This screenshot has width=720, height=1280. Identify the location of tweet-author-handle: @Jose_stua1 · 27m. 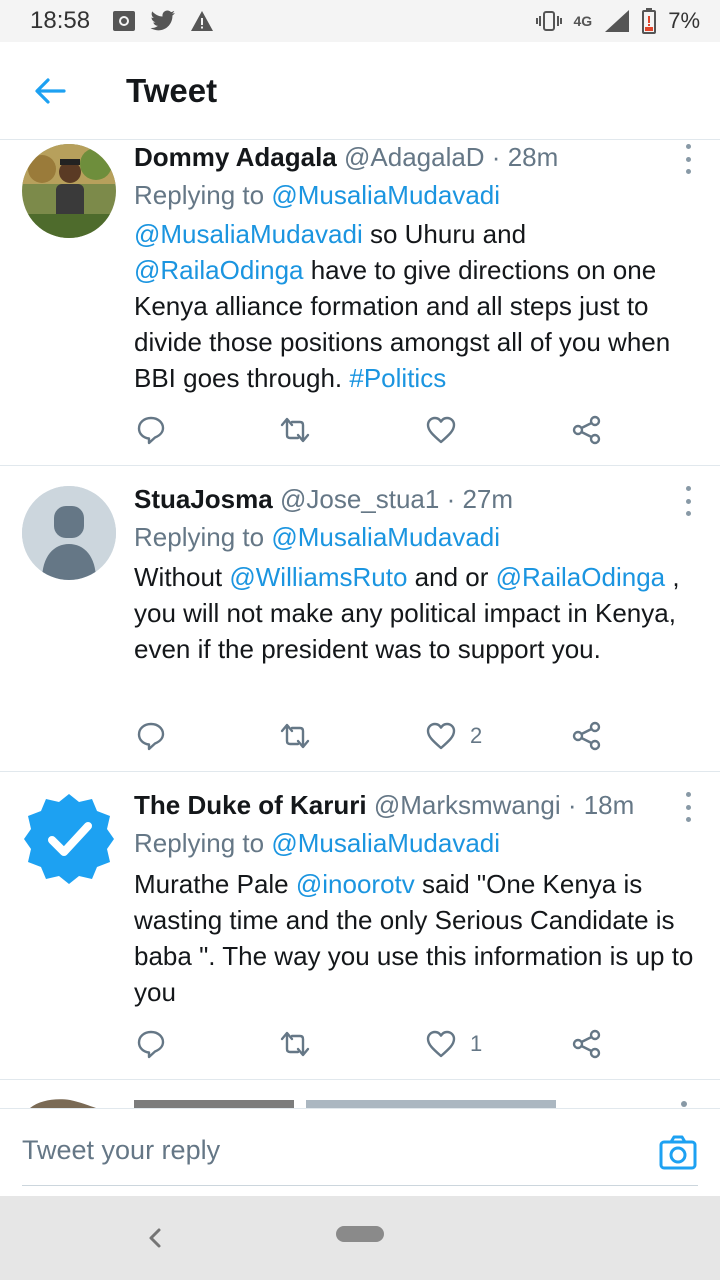
(396, 499).